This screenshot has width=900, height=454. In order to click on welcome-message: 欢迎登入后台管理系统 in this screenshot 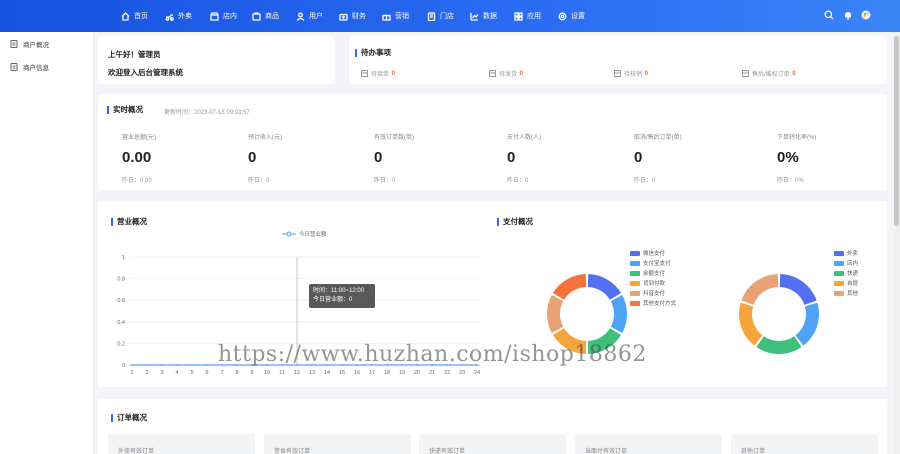, I will do `click(145, 72)`.